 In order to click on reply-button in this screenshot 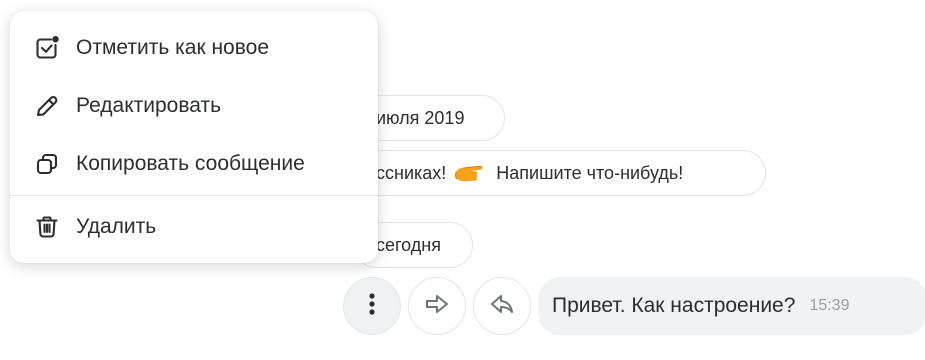, I will do `click(502, 306)`.